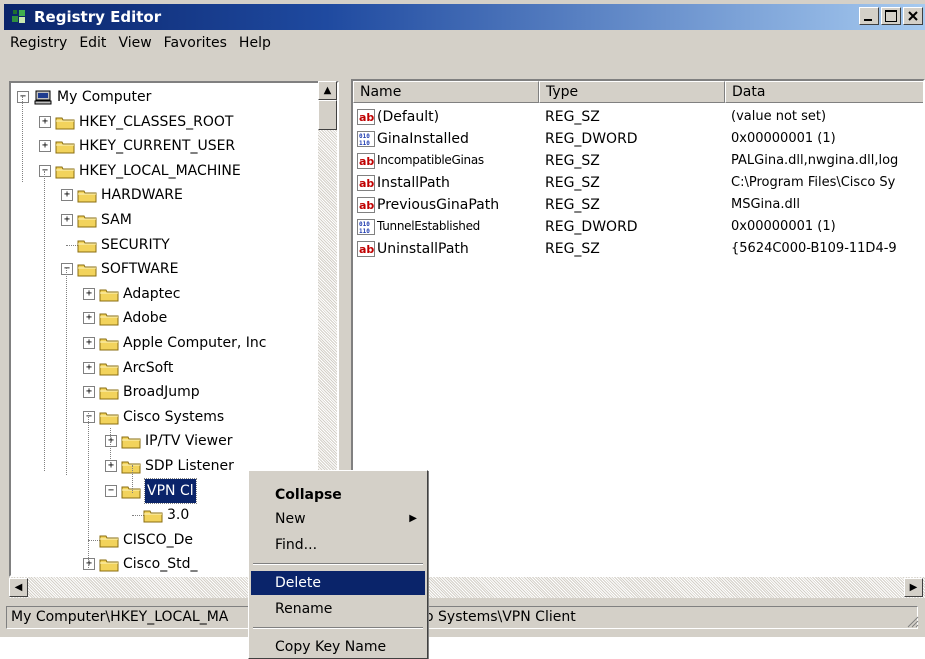 The height and width of the screenshot is (659, 925). I want to click on tree-item-arcsoft: + ArcSoft, so click(171, 368).